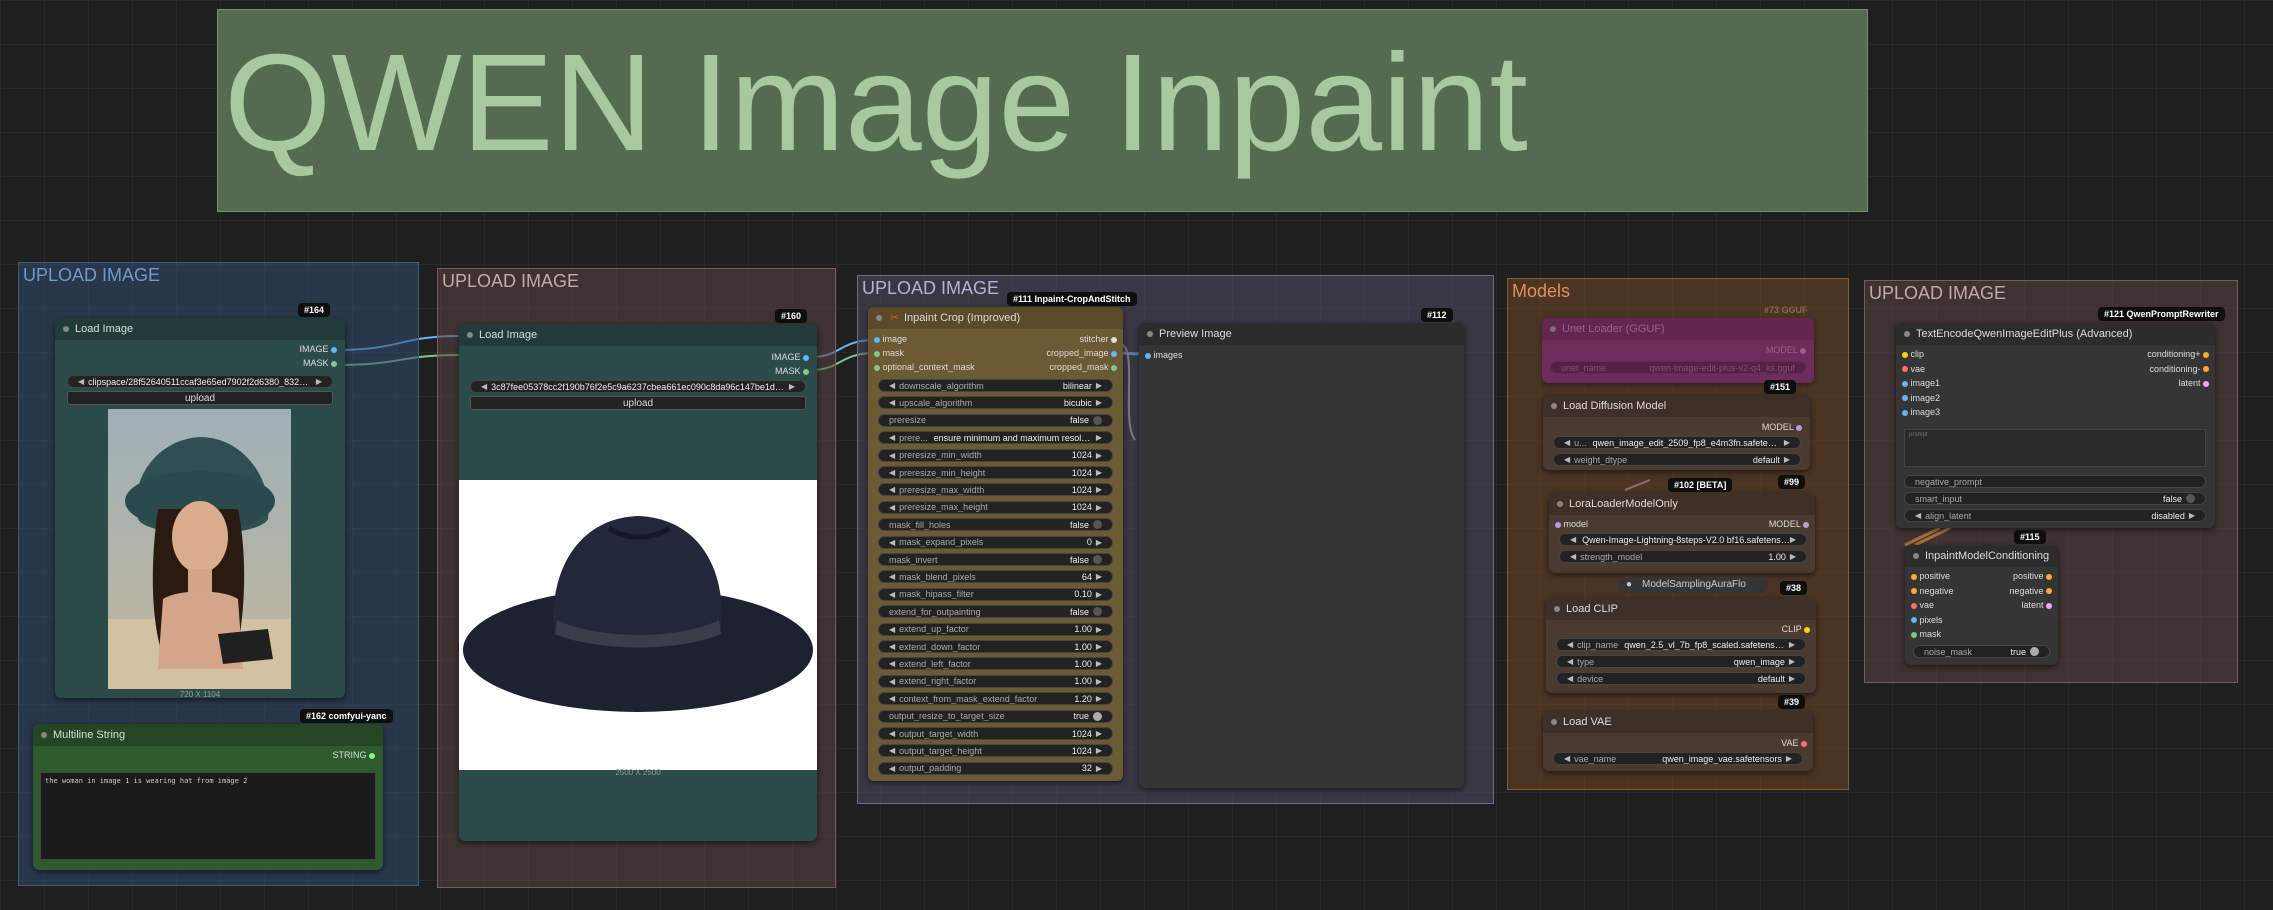  Describe the element at coordinates (924, 367) in the screenshot. I see `input-context-mask: optional_context_mask` at that location.